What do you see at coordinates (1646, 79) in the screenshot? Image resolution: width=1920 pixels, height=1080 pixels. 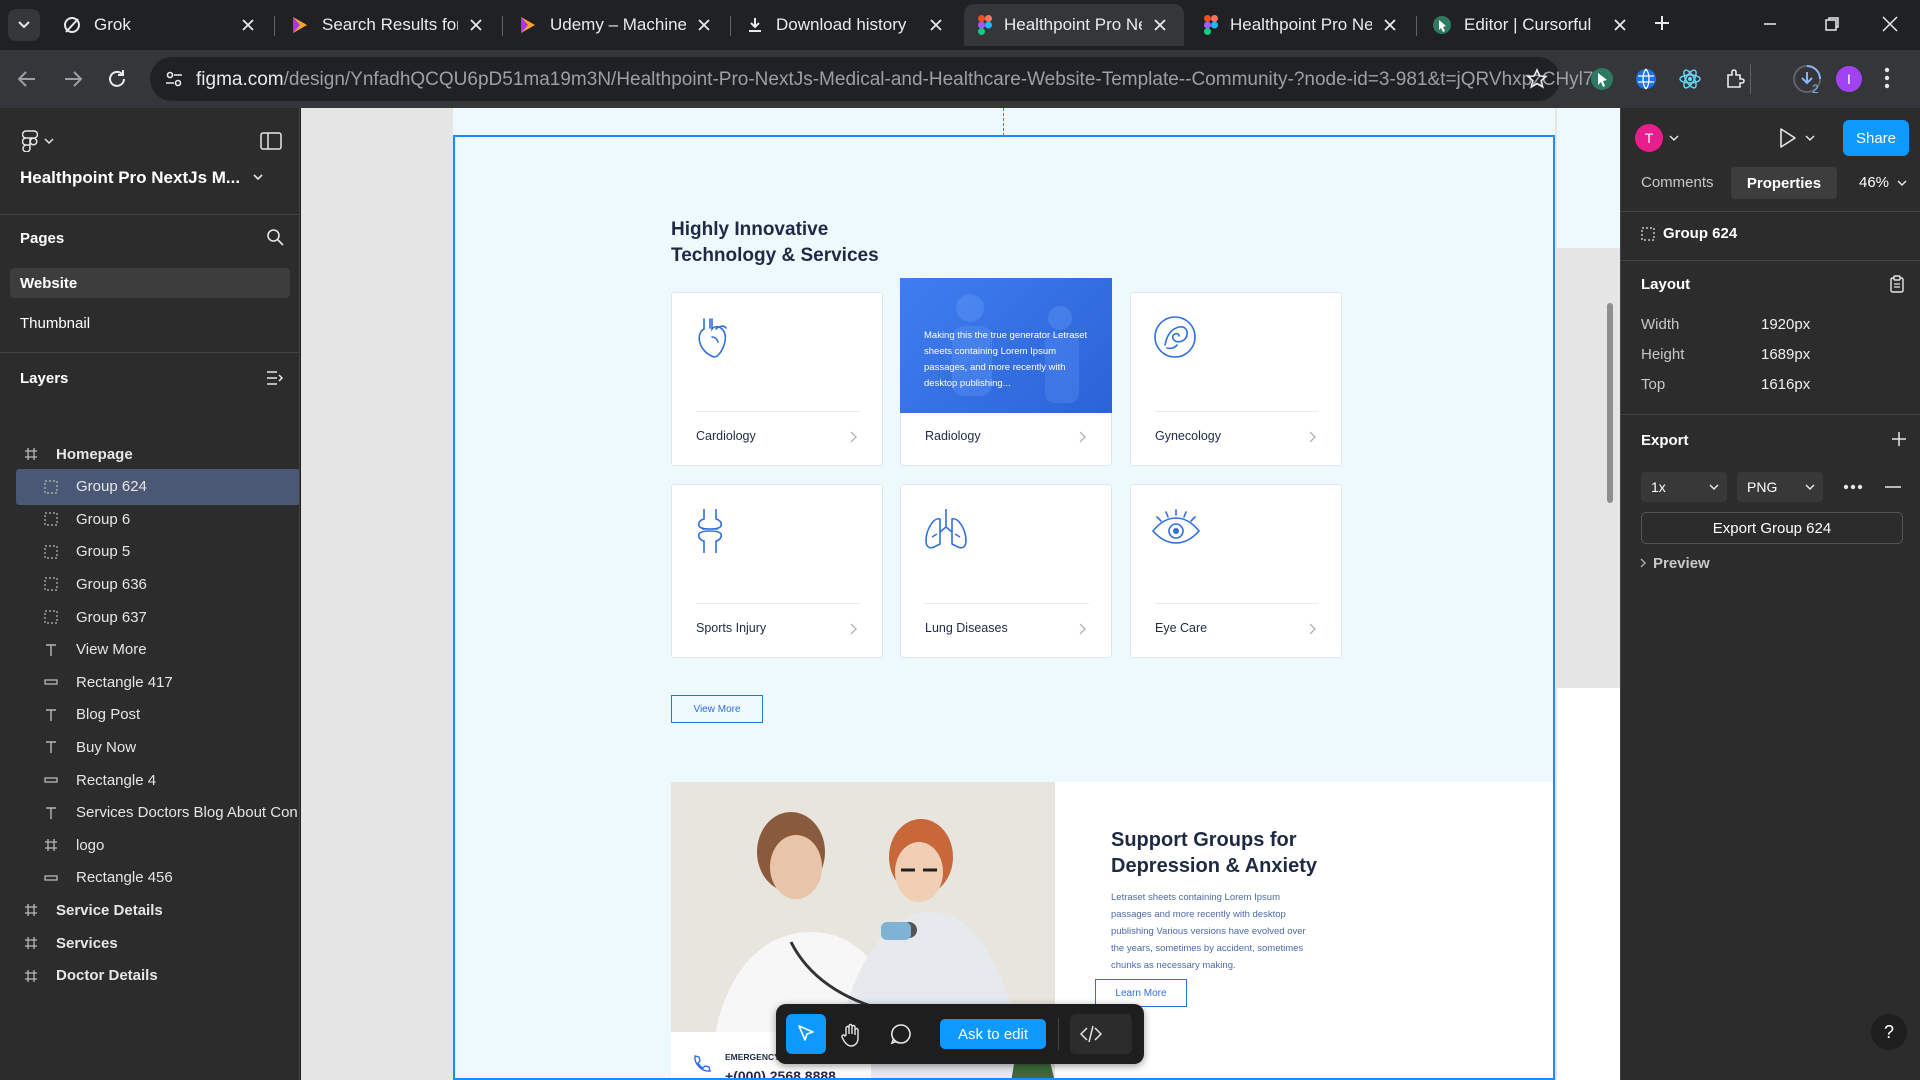 I see `globe-extension-icon` at bounding box center [1646, 79].